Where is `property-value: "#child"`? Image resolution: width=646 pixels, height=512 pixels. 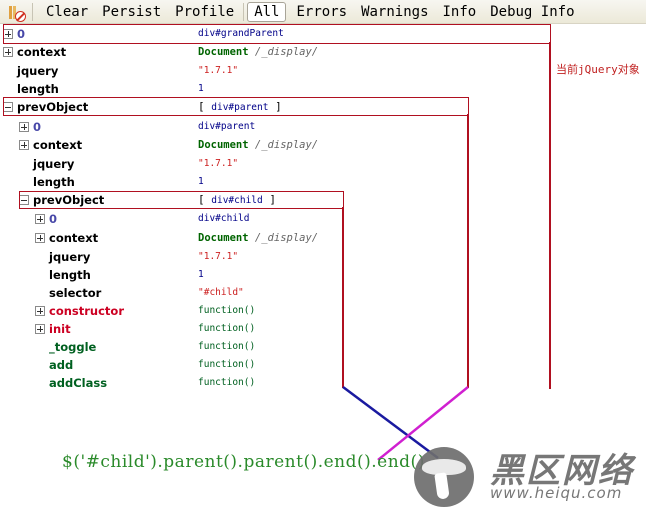 property-value: "#child" is located at coordinates (221, 292).